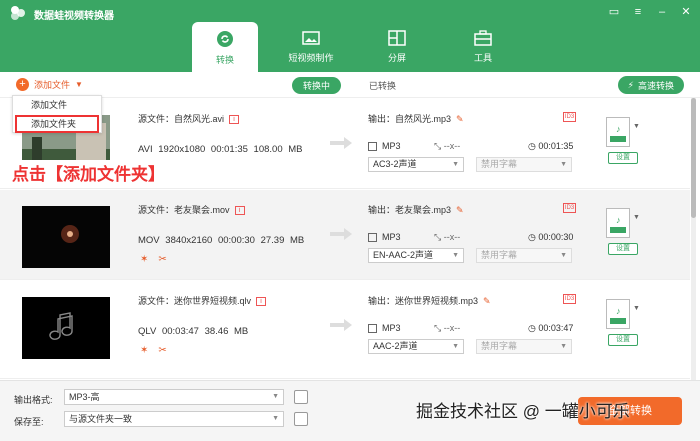 This screenshot has height=441, width=700. Describe the element at coordinates (532, 328) in the screenshot. I see `clock-icon: ◷` at that location.